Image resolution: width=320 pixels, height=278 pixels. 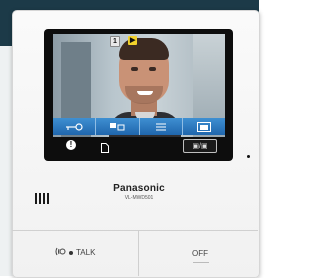 What do you see at coordinates (133, 40) in the screenshot?
I see `record-badge: ▶` at bounding box center [133, 40].